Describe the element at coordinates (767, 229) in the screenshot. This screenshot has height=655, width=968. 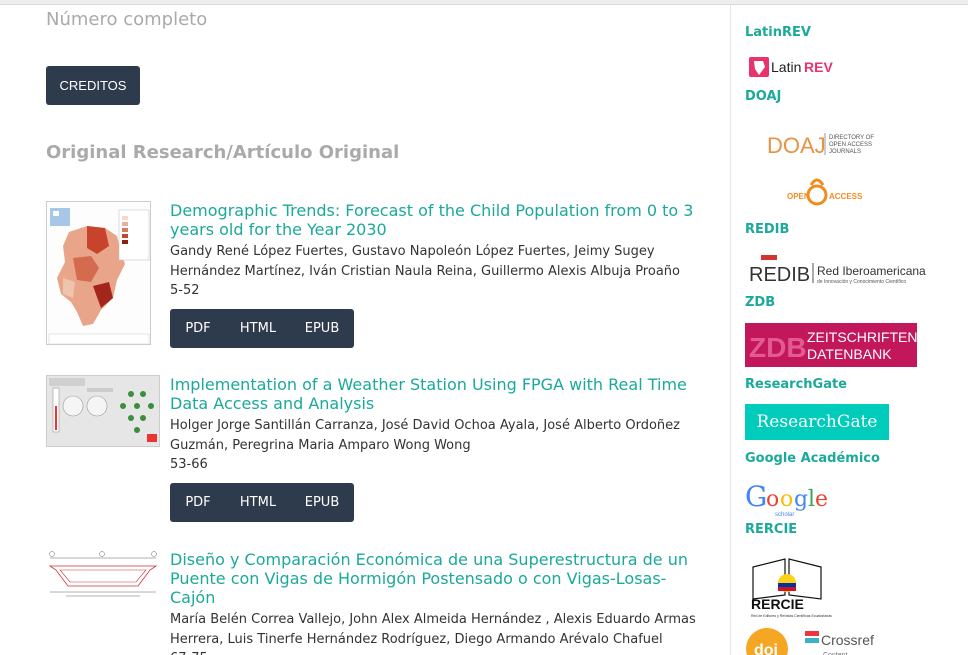
I see `sidebar-heading-redib: REDIB` at that location.